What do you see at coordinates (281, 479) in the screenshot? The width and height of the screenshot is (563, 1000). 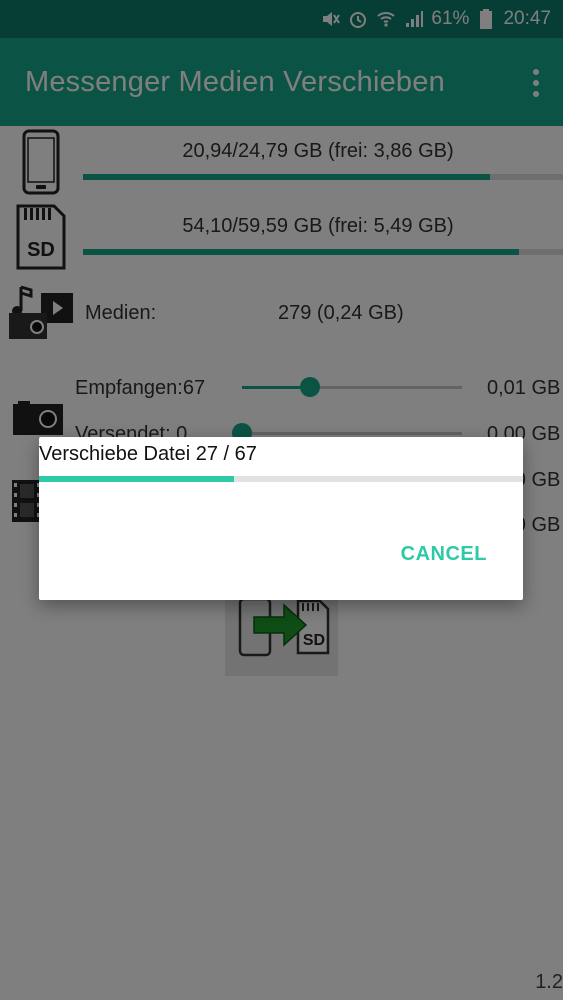 I see `dialog-progress-bar` at bounding box center [281, 479].